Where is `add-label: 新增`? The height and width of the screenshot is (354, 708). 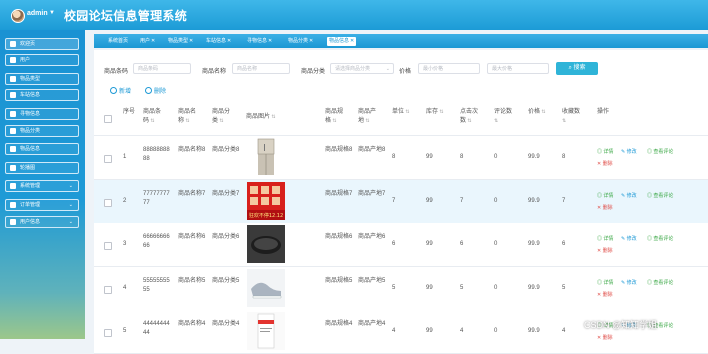
add-label: 新增 is located at coordinates (125, 92).